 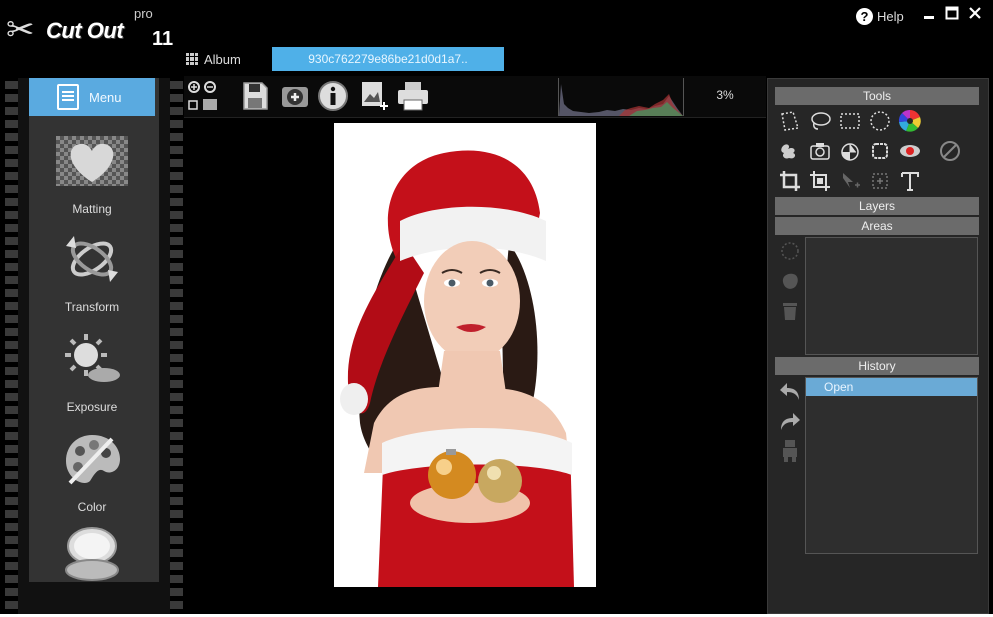 I want to click on camera-icon, so click(x=820, y=151).